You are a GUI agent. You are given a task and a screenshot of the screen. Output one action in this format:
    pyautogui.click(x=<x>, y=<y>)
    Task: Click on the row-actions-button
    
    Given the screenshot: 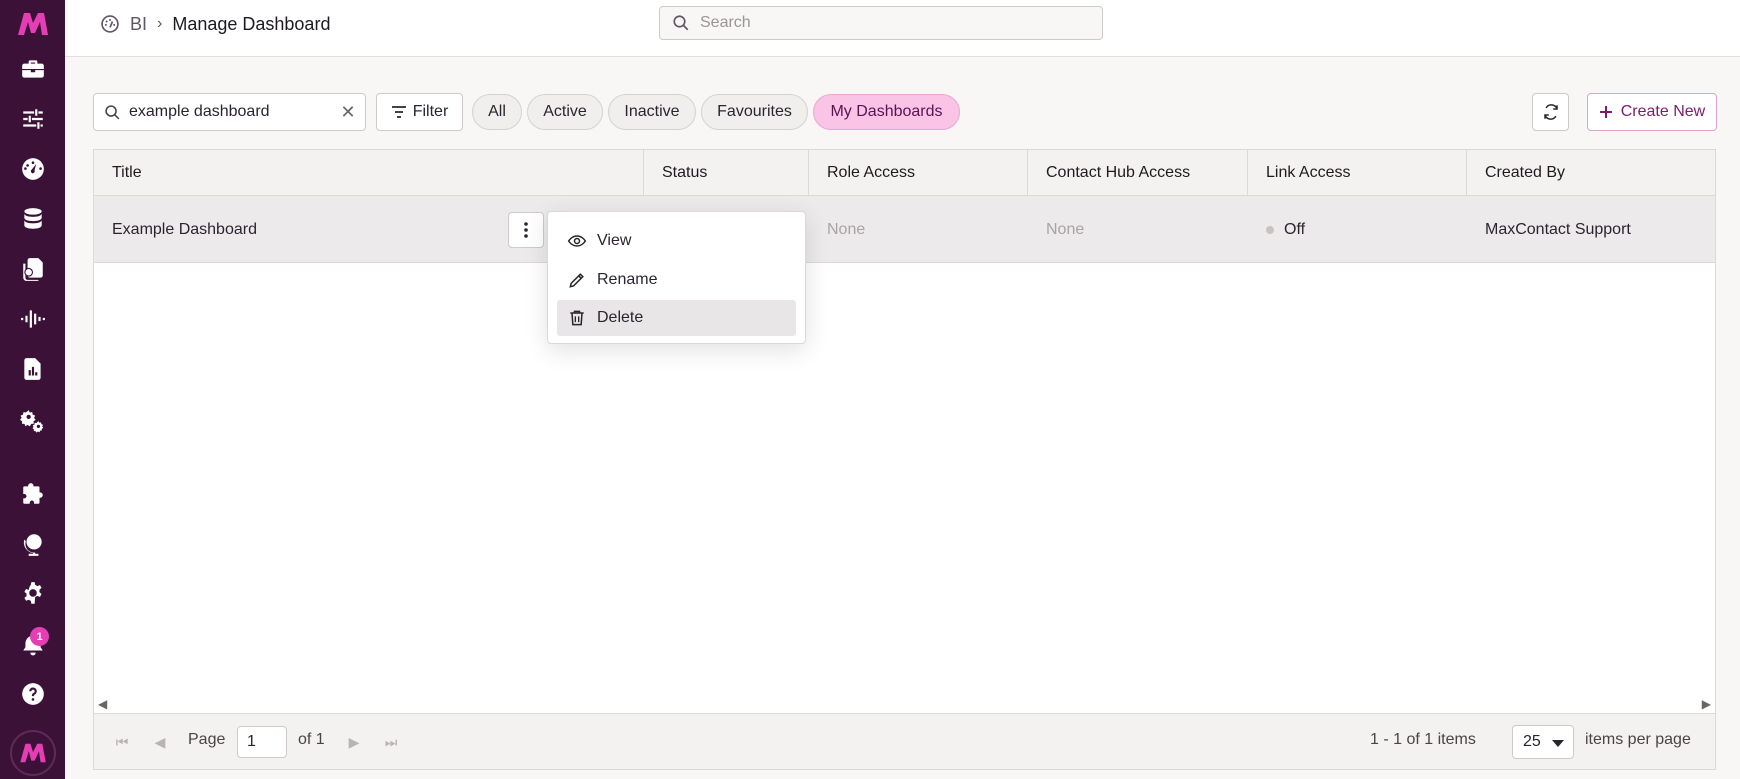 What is the action you would take?
    pyautogui.click(x=526, y=230)
    